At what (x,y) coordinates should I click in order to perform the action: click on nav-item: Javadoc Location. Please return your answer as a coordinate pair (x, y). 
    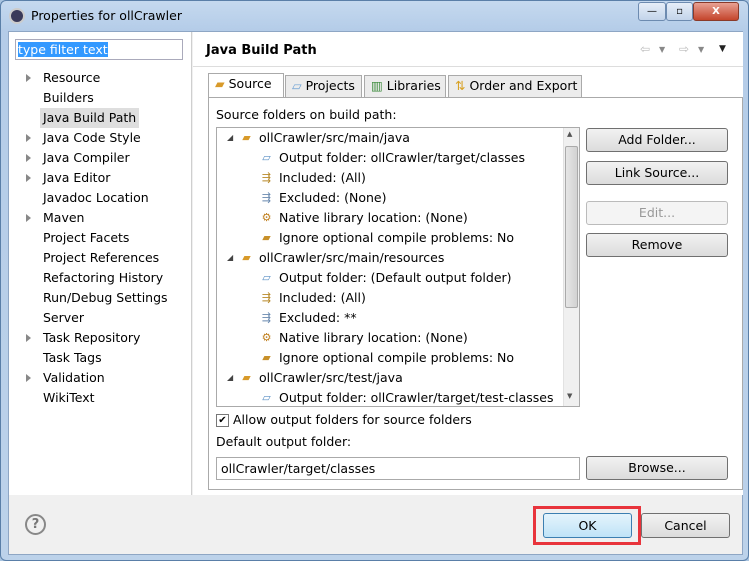
    Looking at the image, I should click on (96, 198).